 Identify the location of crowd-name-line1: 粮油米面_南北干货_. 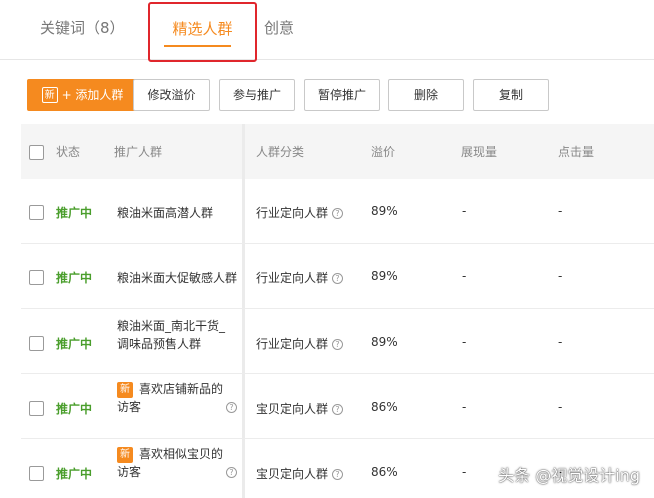
(171, 326).